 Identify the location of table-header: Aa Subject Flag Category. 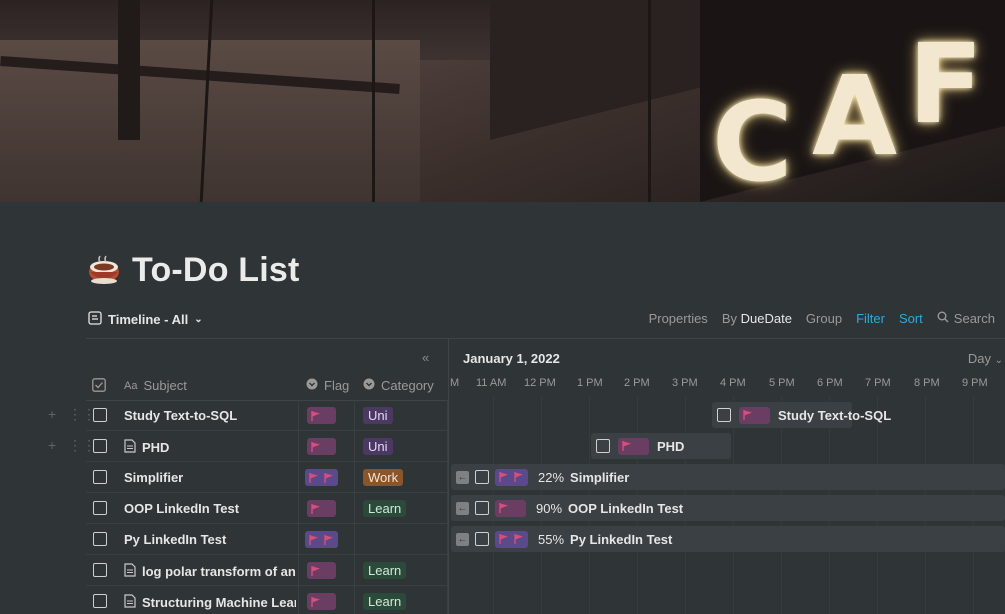
(267, 386).